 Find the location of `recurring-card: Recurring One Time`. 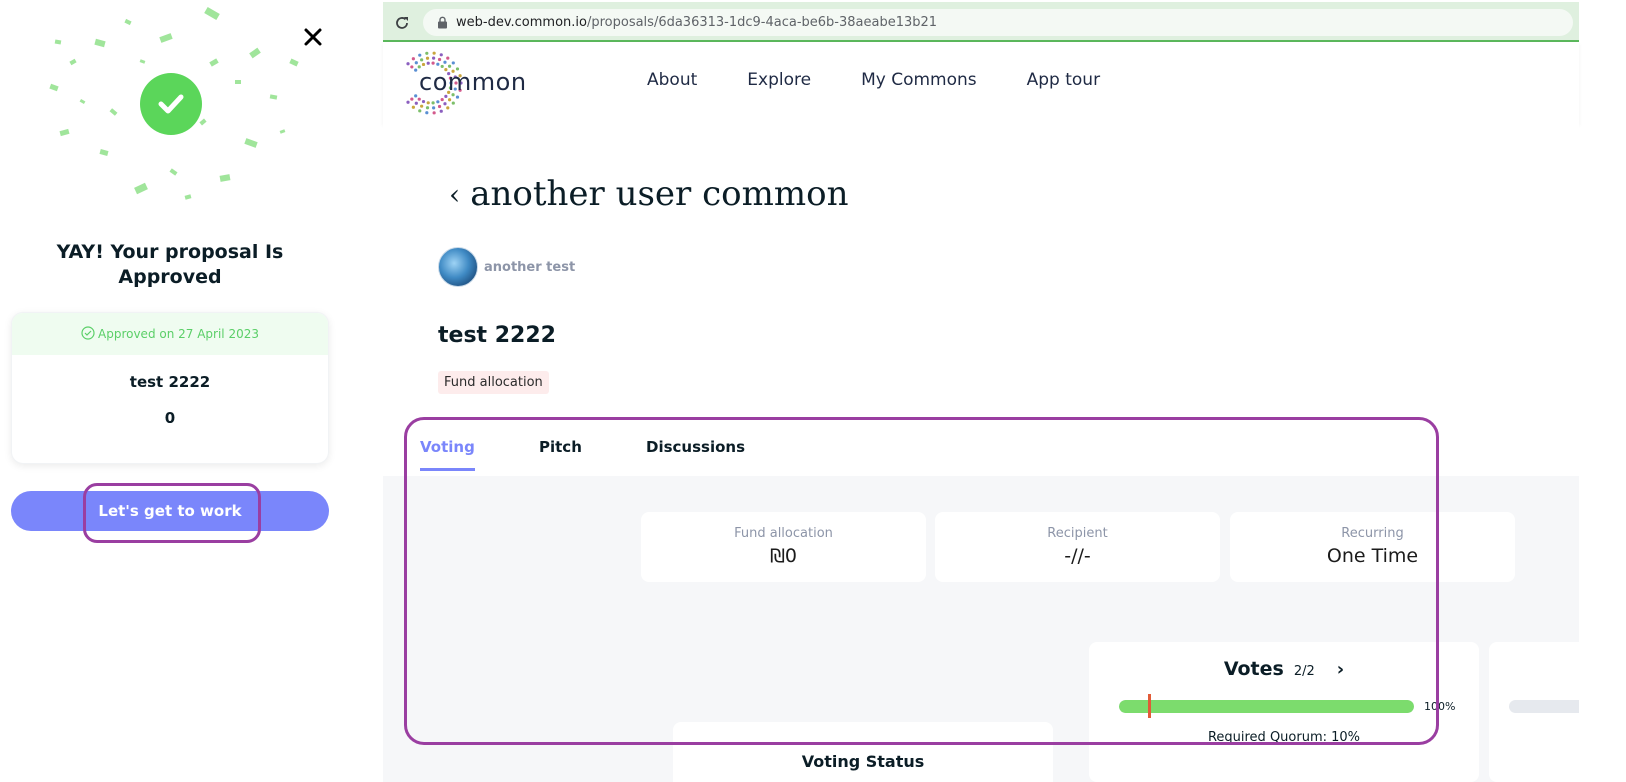

recurring-card: Recurring One Time is located at coordinates (1372, 547).